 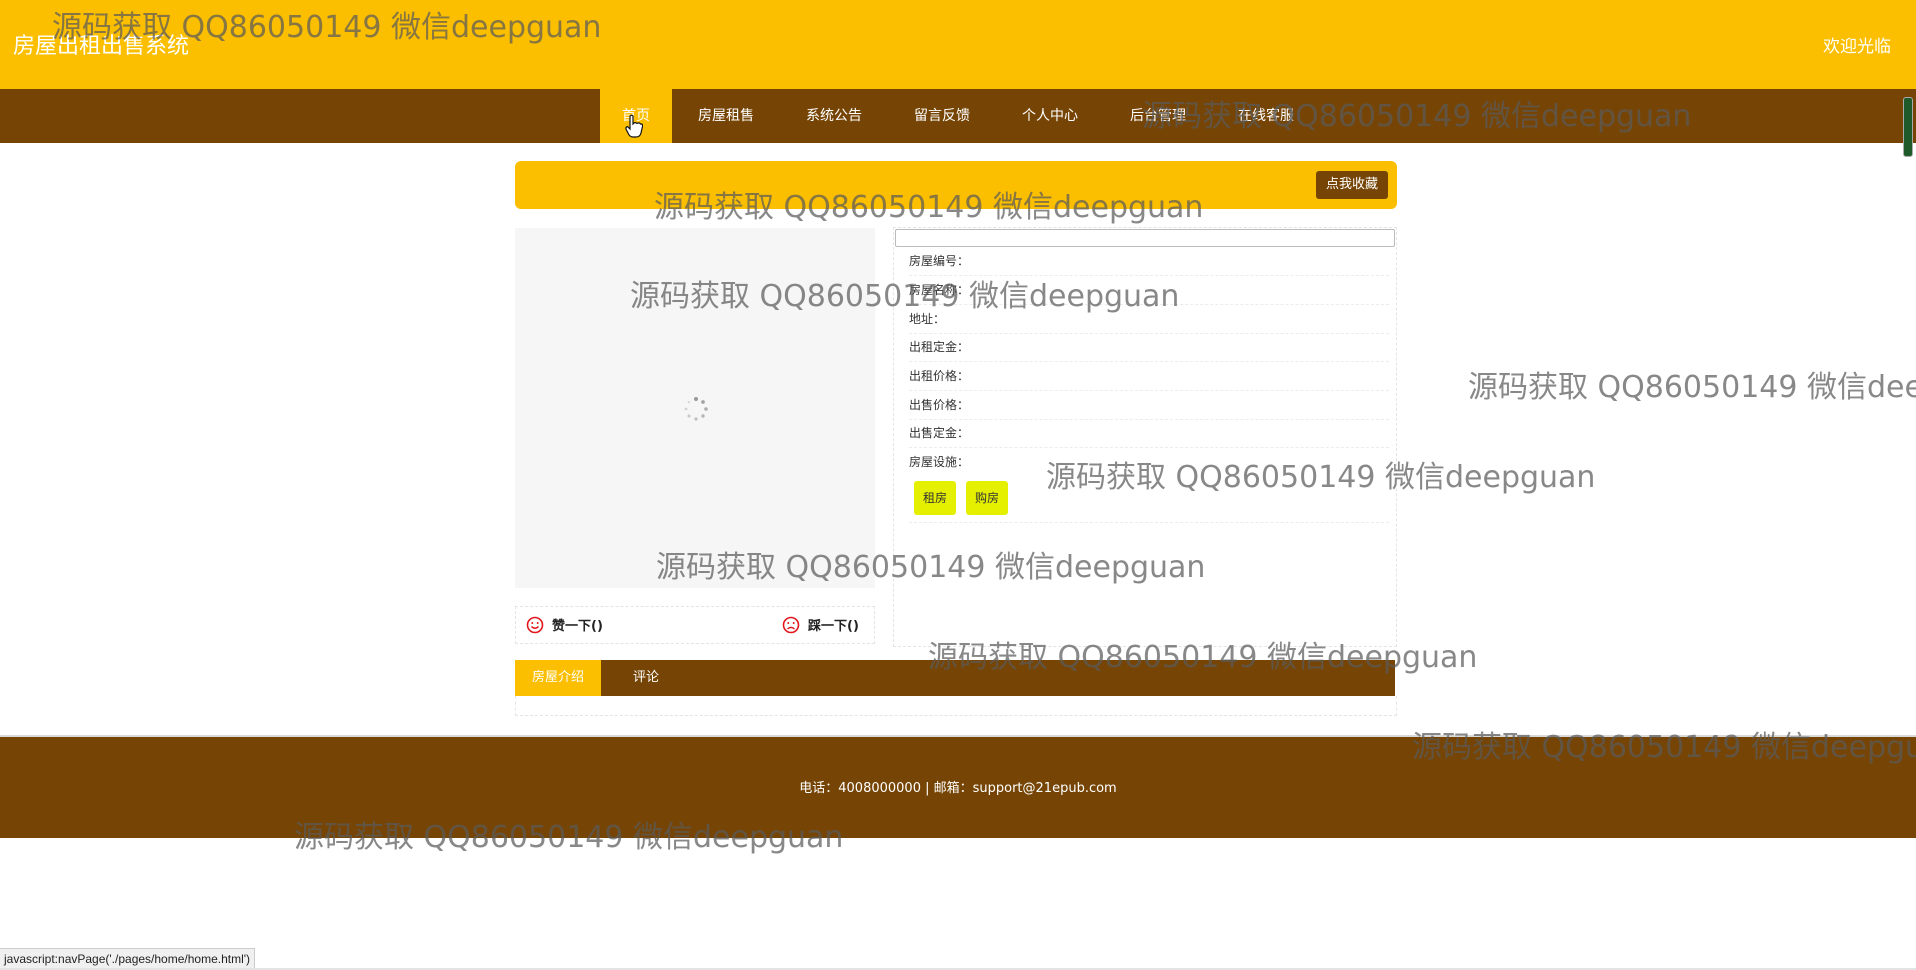 What do you see at coordinates (935, 498) in the screenshot?
I see `rent-button: 租房` at bounding box center [935, 498].